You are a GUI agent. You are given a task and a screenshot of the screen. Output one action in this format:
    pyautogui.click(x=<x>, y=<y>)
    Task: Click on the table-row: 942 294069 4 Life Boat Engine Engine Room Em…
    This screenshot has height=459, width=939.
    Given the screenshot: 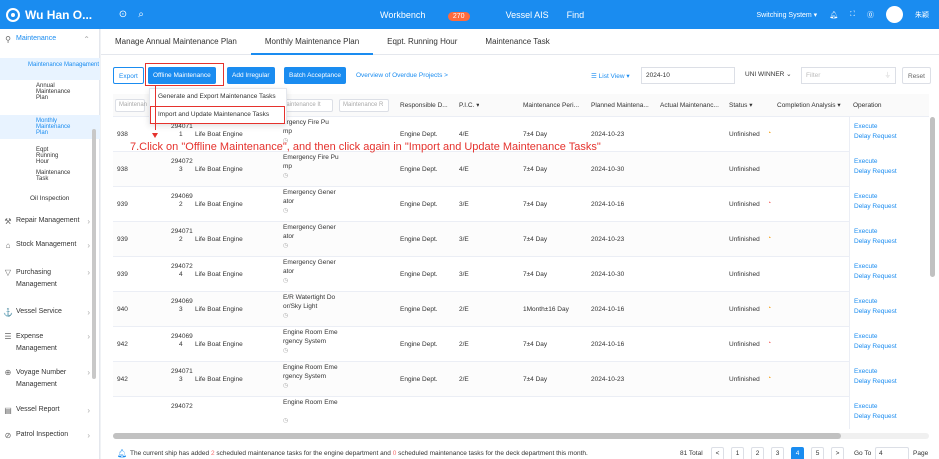 What is the action you would take?
    pyautogui.click(x=521, y=344)
    